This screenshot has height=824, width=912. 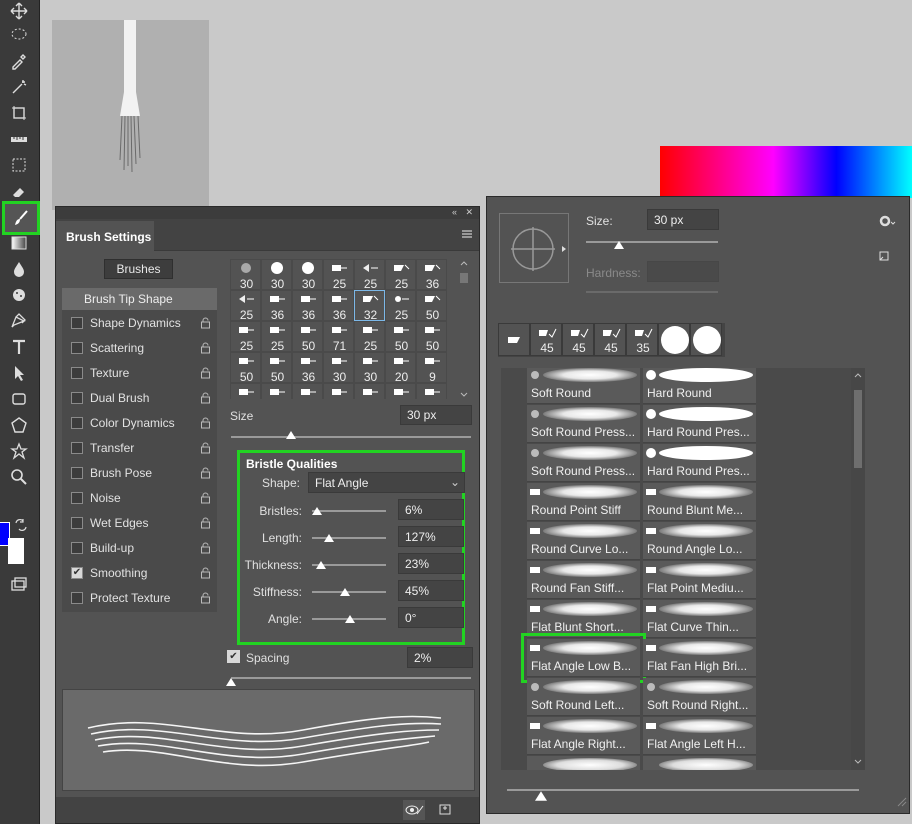 What do you see at coordinates (350, 619) in the screenshot?
I see `angle-slider-thumb` at bounding box center [350, 619].